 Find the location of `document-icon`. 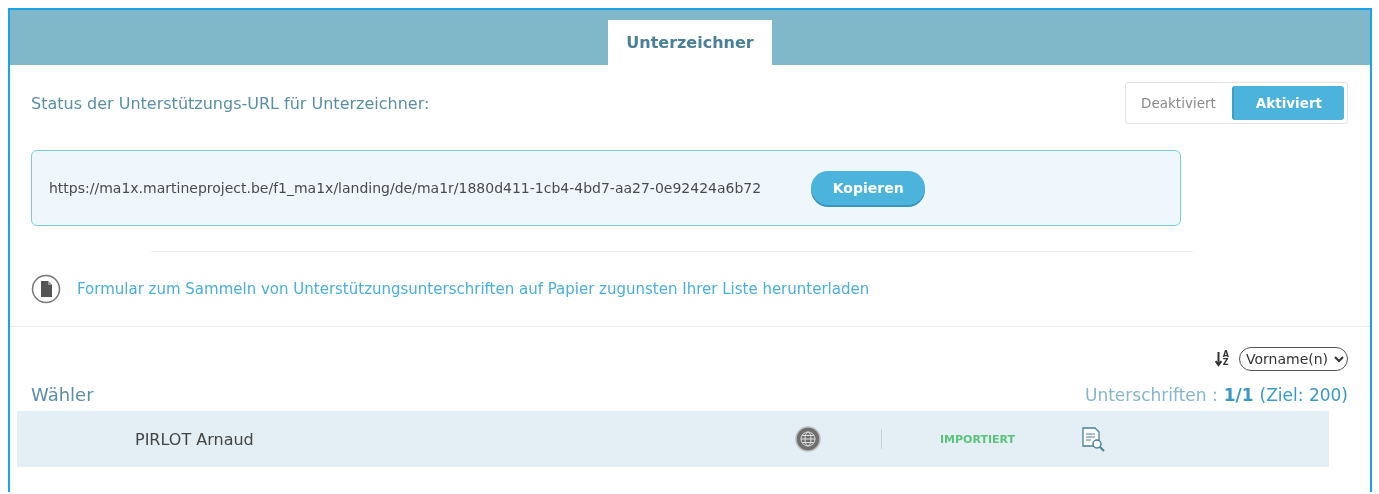

document-icon is located at coordinates (46, 289).